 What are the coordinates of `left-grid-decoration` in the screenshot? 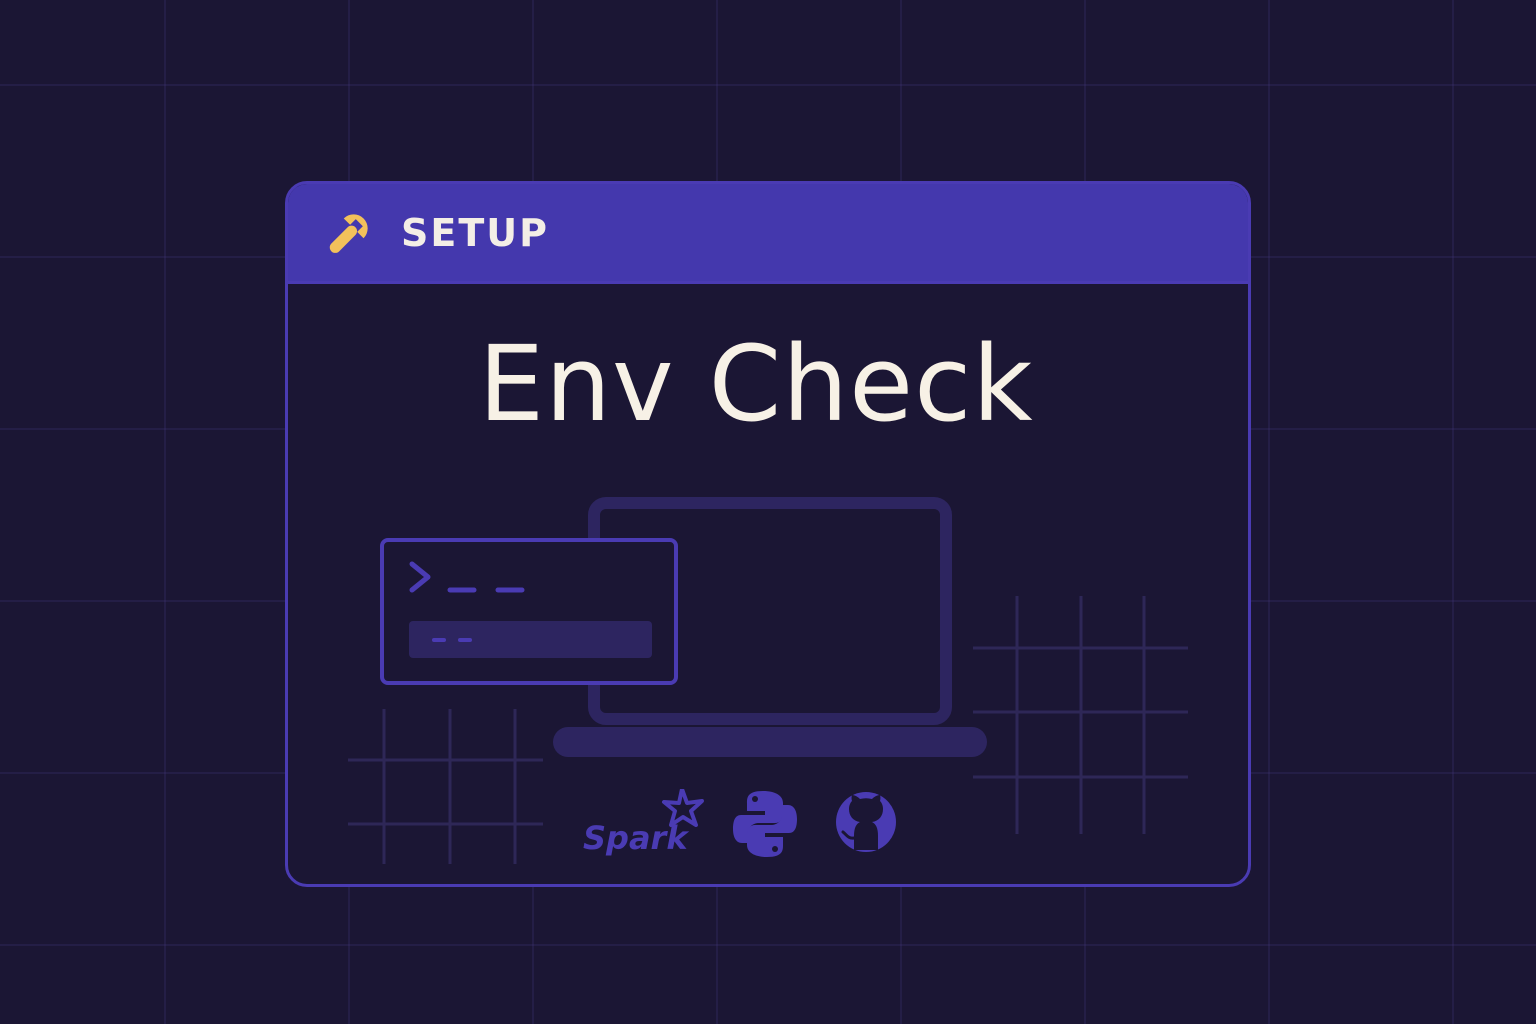 It's located at (445, 786).